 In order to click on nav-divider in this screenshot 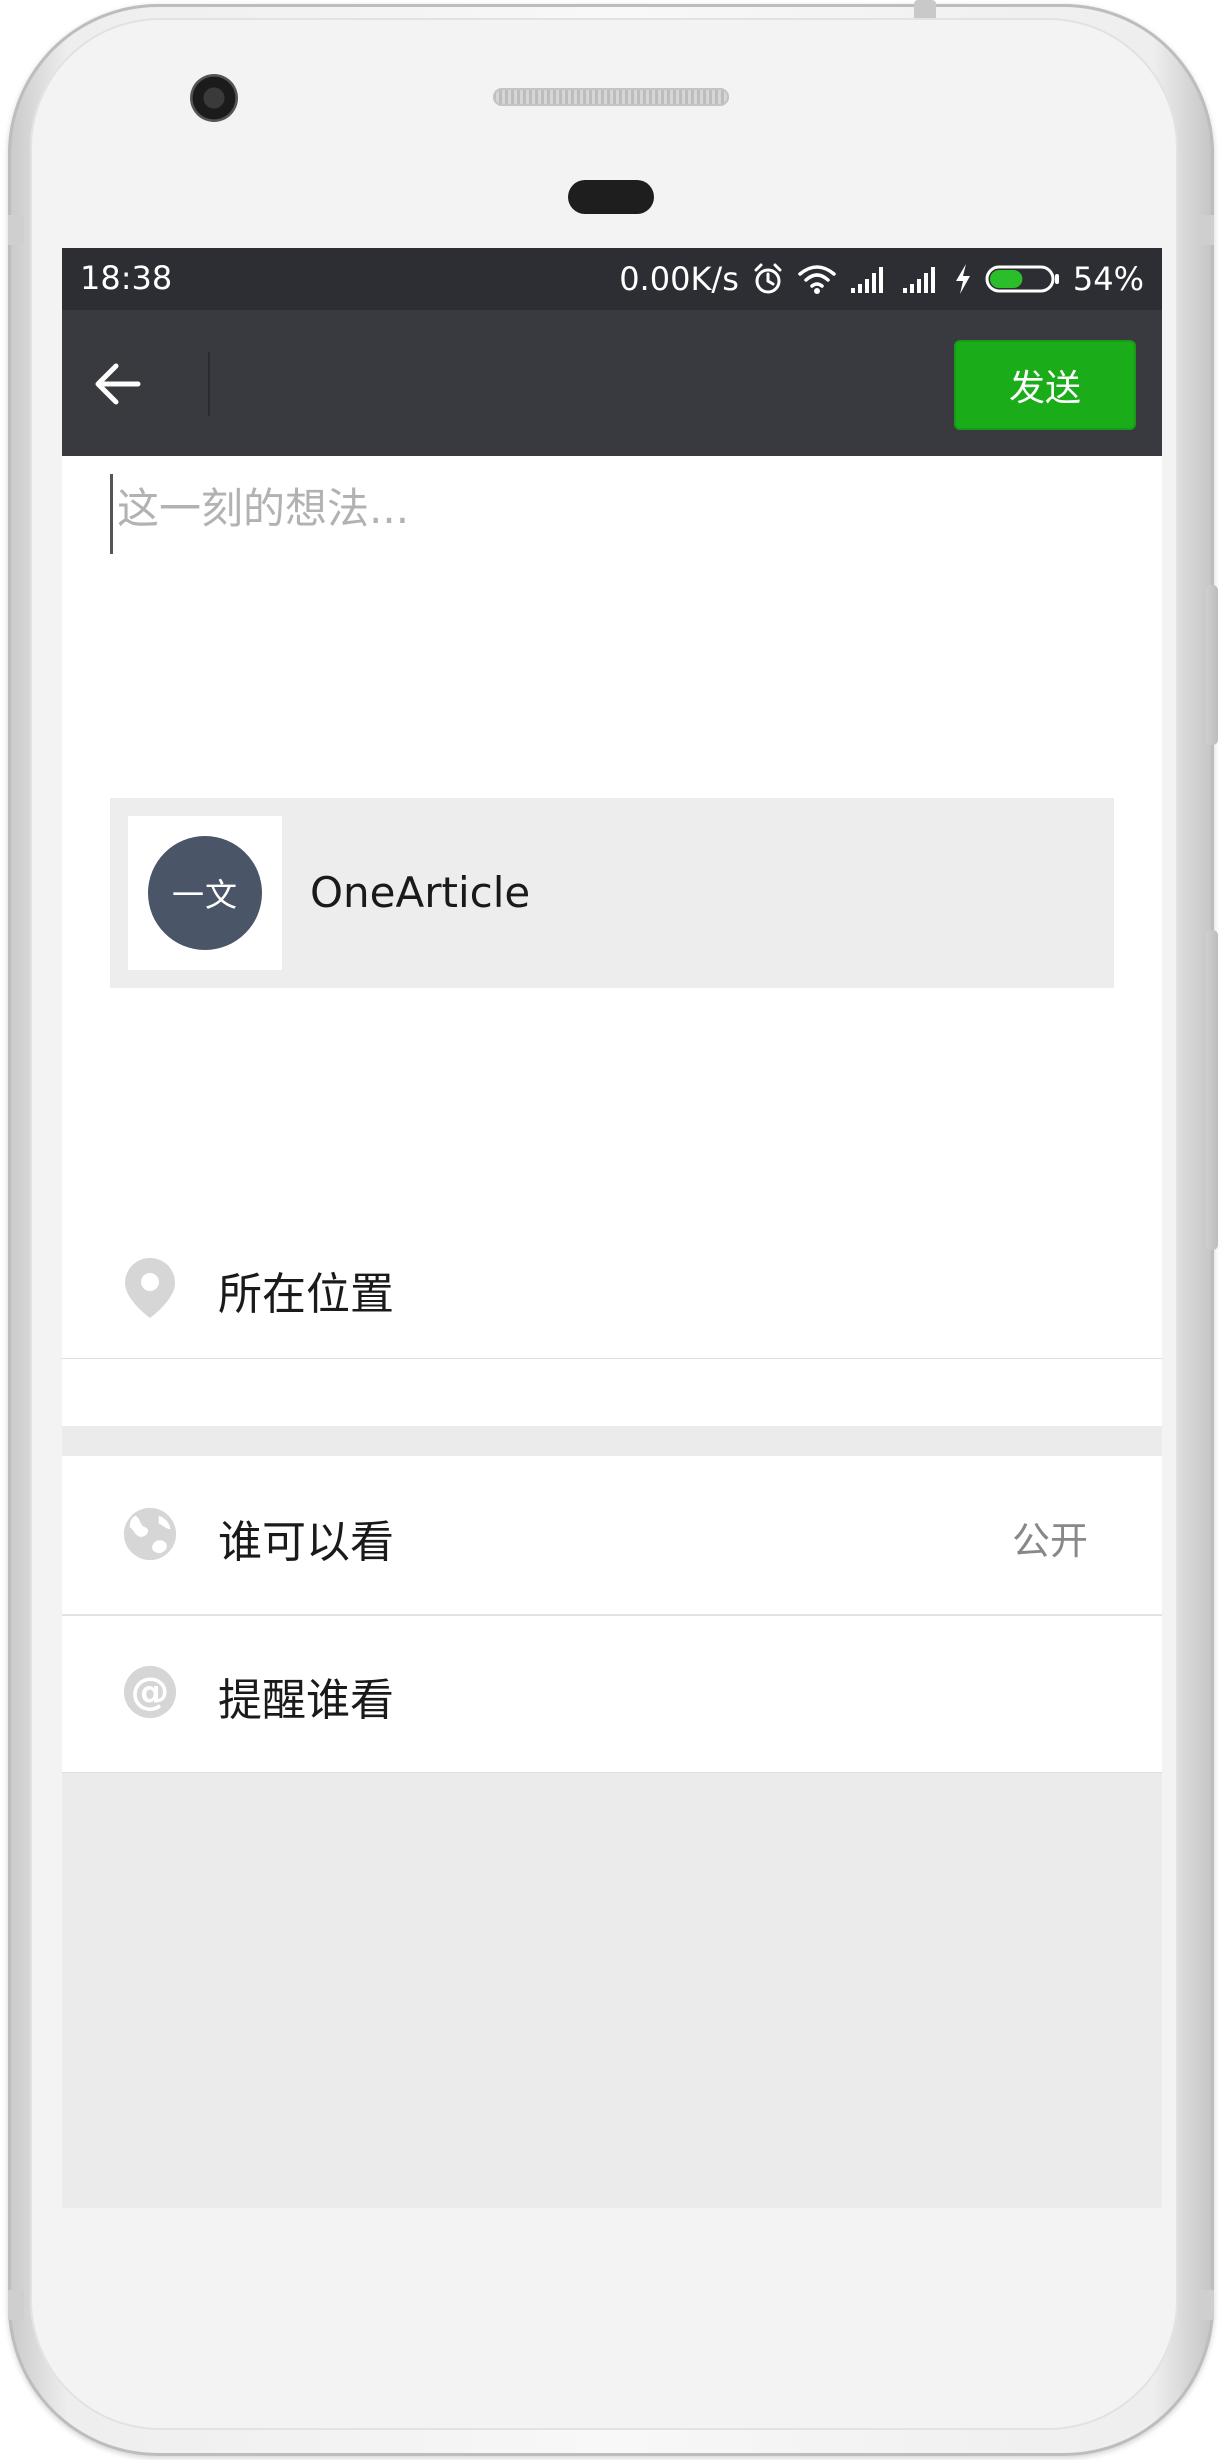, I will do `click(209, 384)`.